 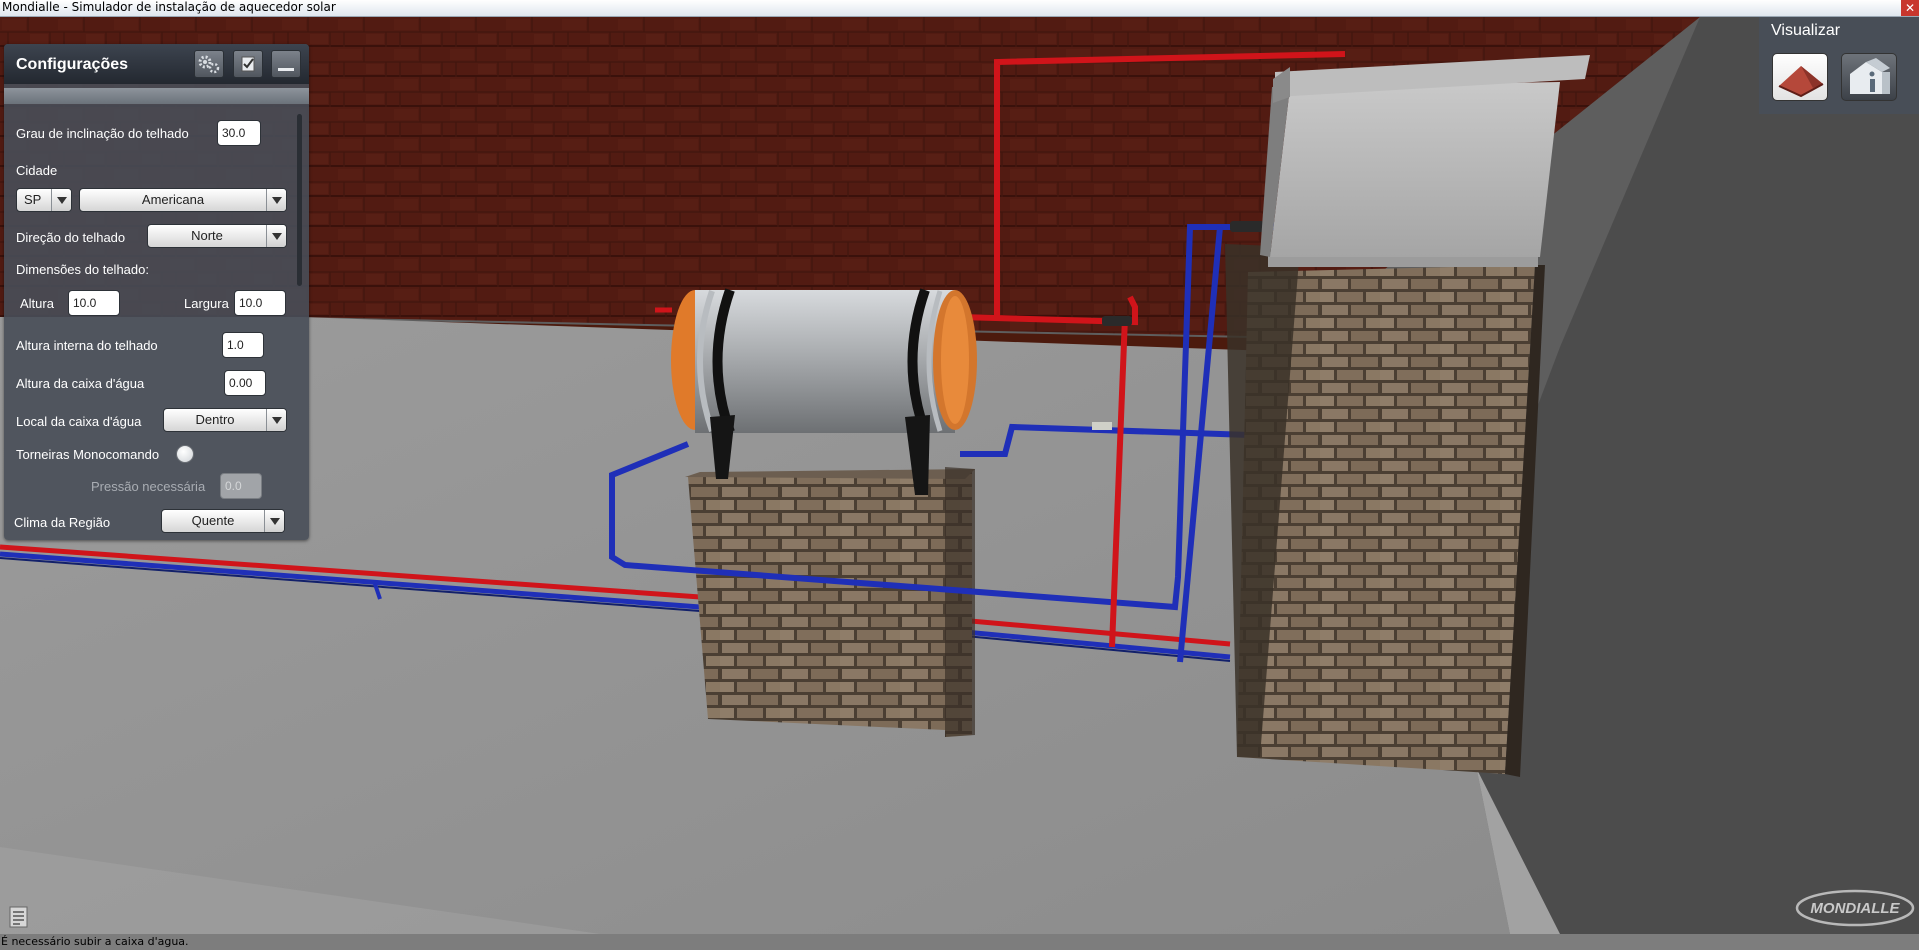 I want to click on internal-roof-height-label: Altura interna do telhado, so click(x=87, y=345).